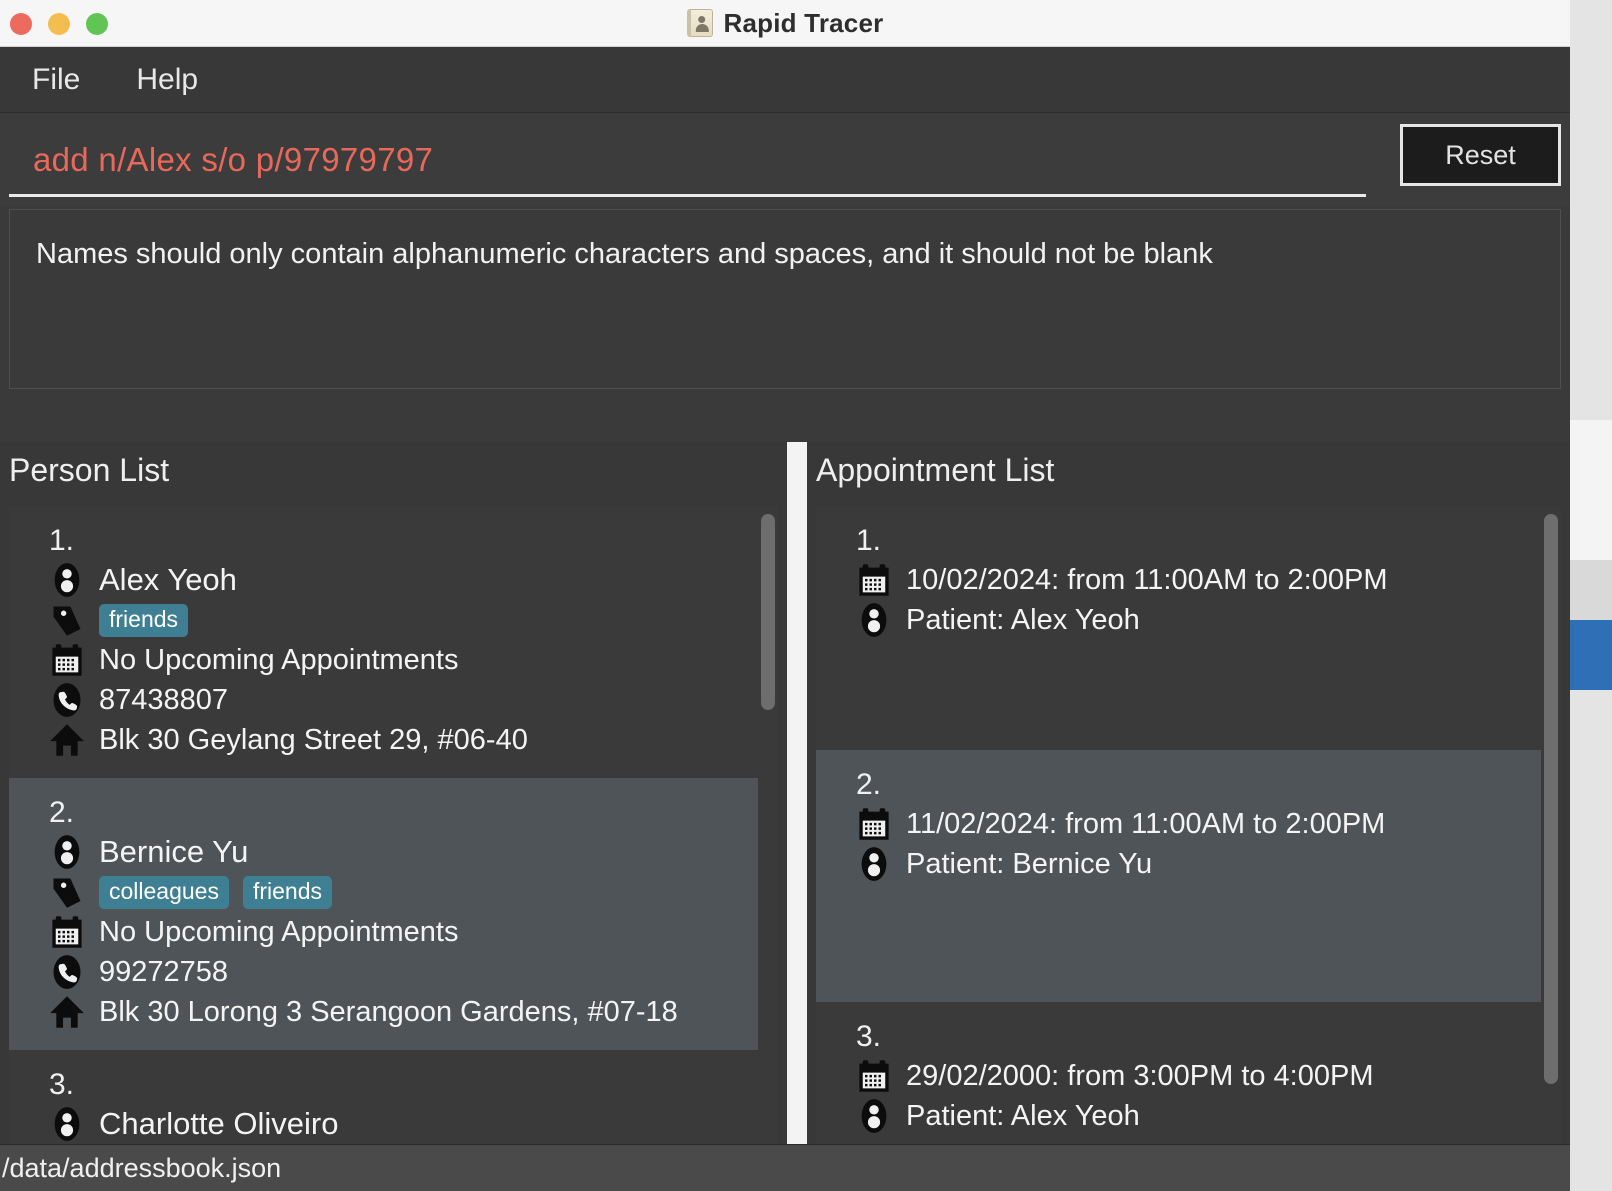 The height and width of the screenshot is (1191, 1612). I want to click on window-title: Rapid Tracer, so click(803, 22).